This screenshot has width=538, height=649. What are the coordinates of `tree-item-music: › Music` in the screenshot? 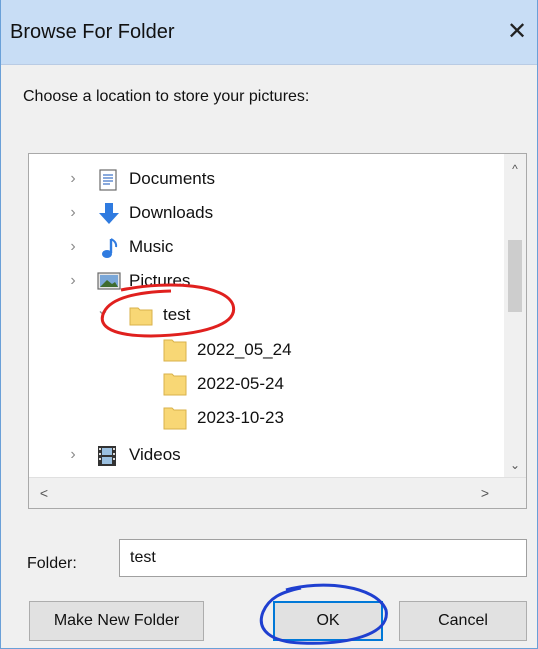 It's located at (264, 247).